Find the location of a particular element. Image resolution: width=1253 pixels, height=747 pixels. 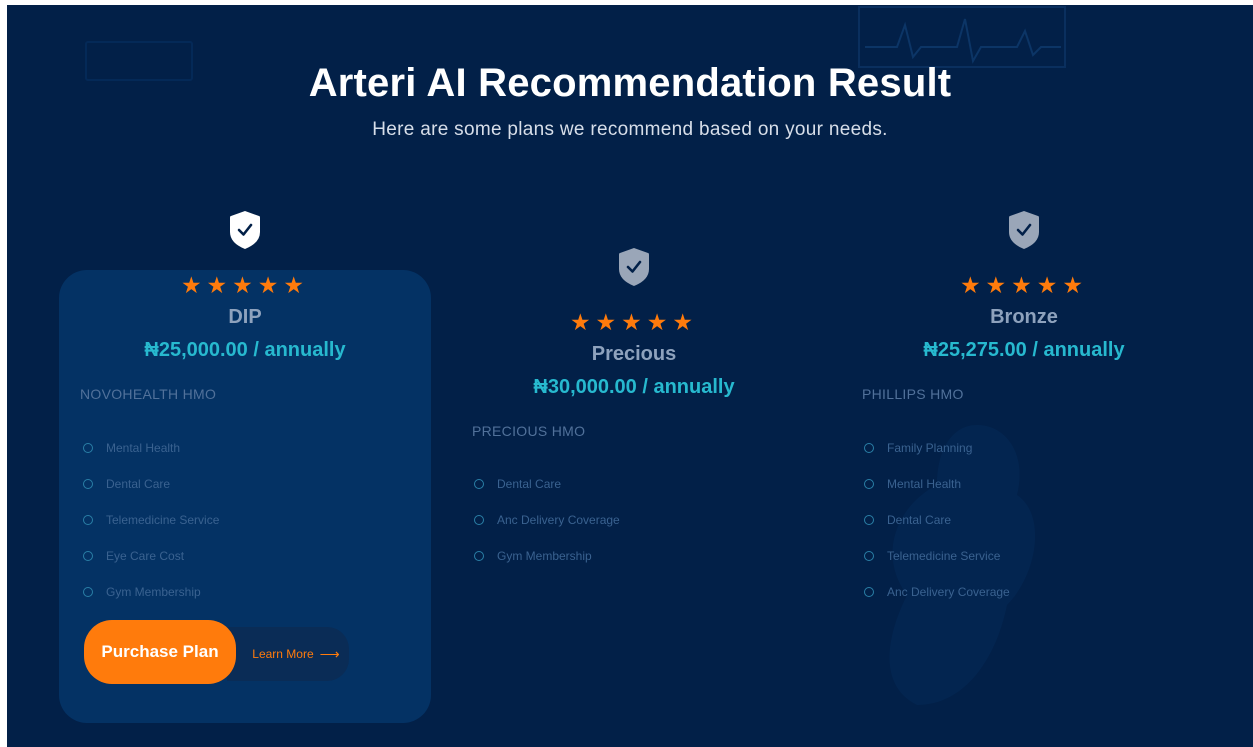

plan-name: Bronze is located at coordinates (1024, 317).